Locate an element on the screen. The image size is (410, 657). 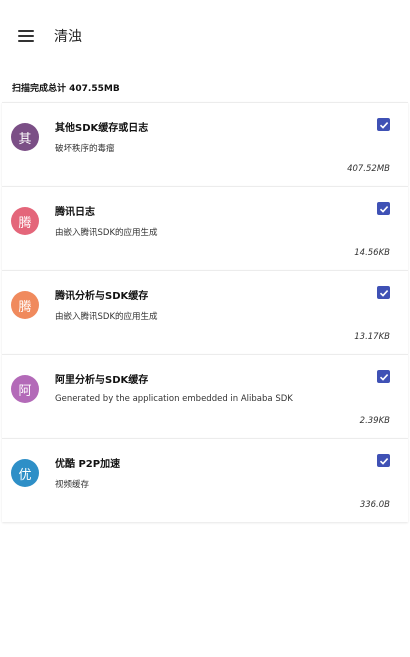
item-size: 336.0B is located at coordinates (374, 505).